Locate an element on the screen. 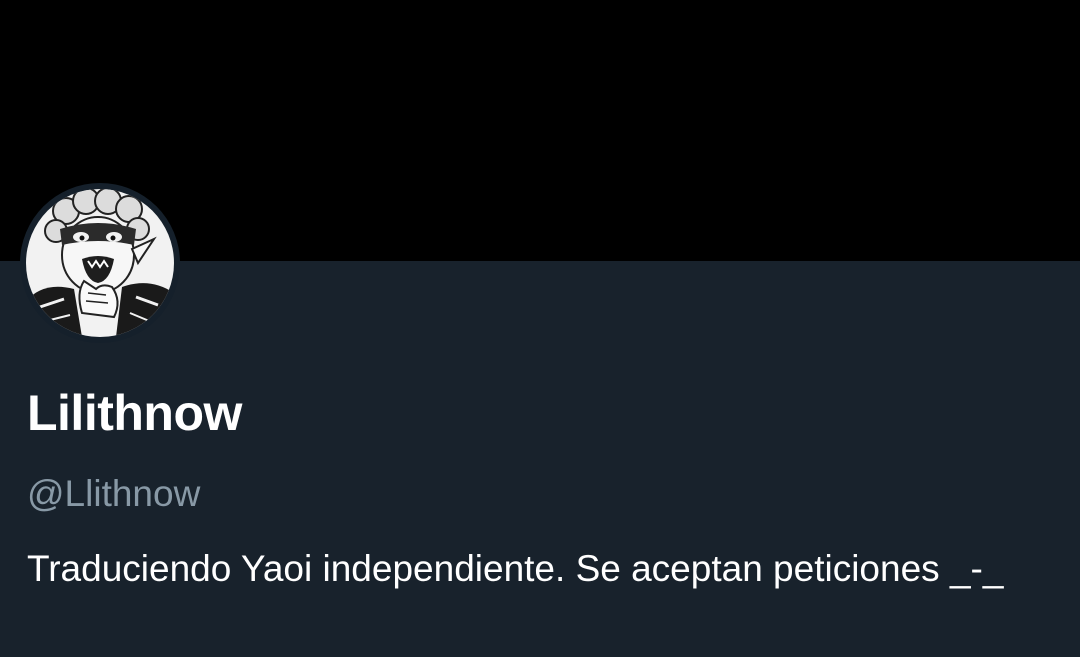 This screenshot has height=657, width=1080. profile-handle: @Llithnow is located at coordinates (114, 493).